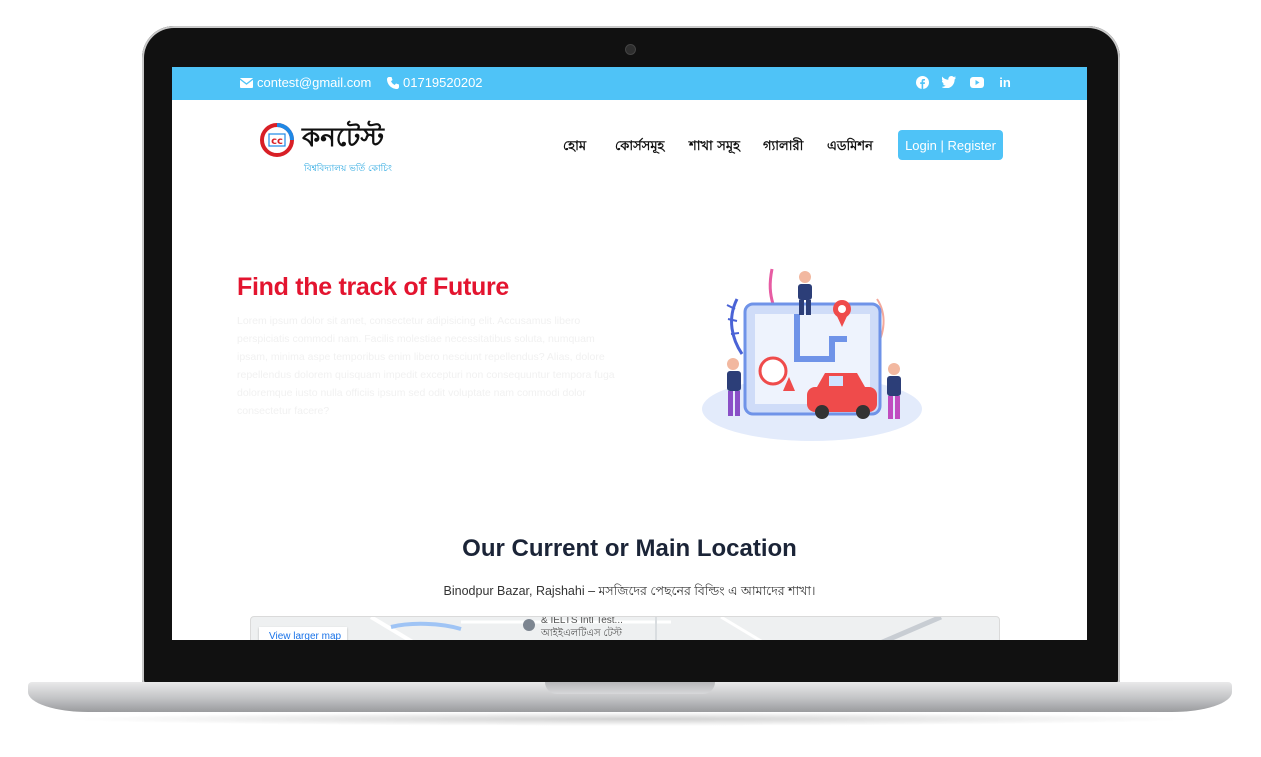 Image resolution: width=1261 pixels, height=757 pixels. I want to click on map-roads, so click(655, 628).